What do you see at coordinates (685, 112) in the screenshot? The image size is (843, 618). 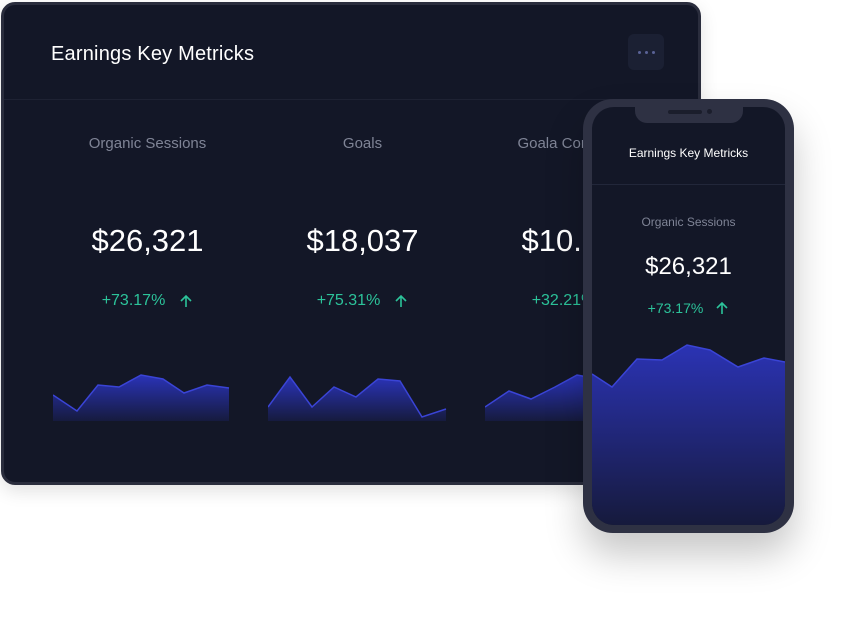 I see `speaker-icon` at bounding box center [685, 112].